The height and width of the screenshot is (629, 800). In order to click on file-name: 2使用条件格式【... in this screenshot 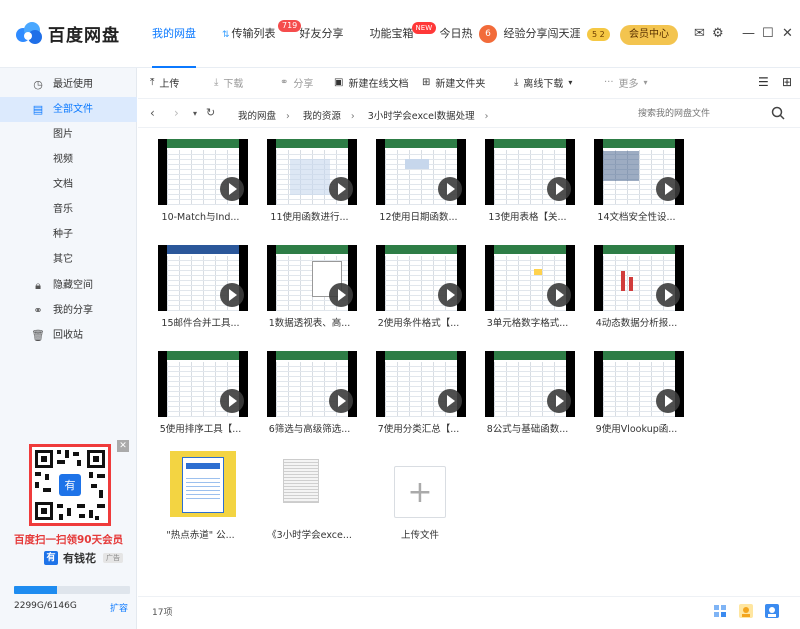, I will do `click(418, 323)`.